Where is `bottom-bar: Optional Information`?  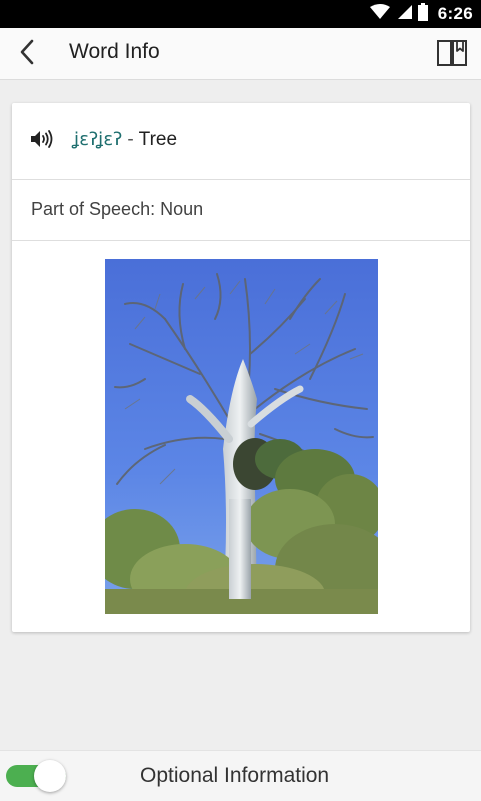
bottom-bar: Optional Information is located at coordinates (240, 775).